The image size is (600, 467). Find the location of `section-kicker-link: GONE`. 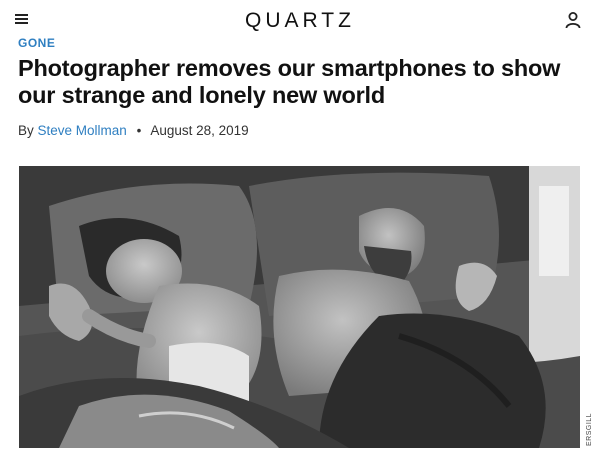

section-kicker-link: GONE is located at coordinates (36, 43).